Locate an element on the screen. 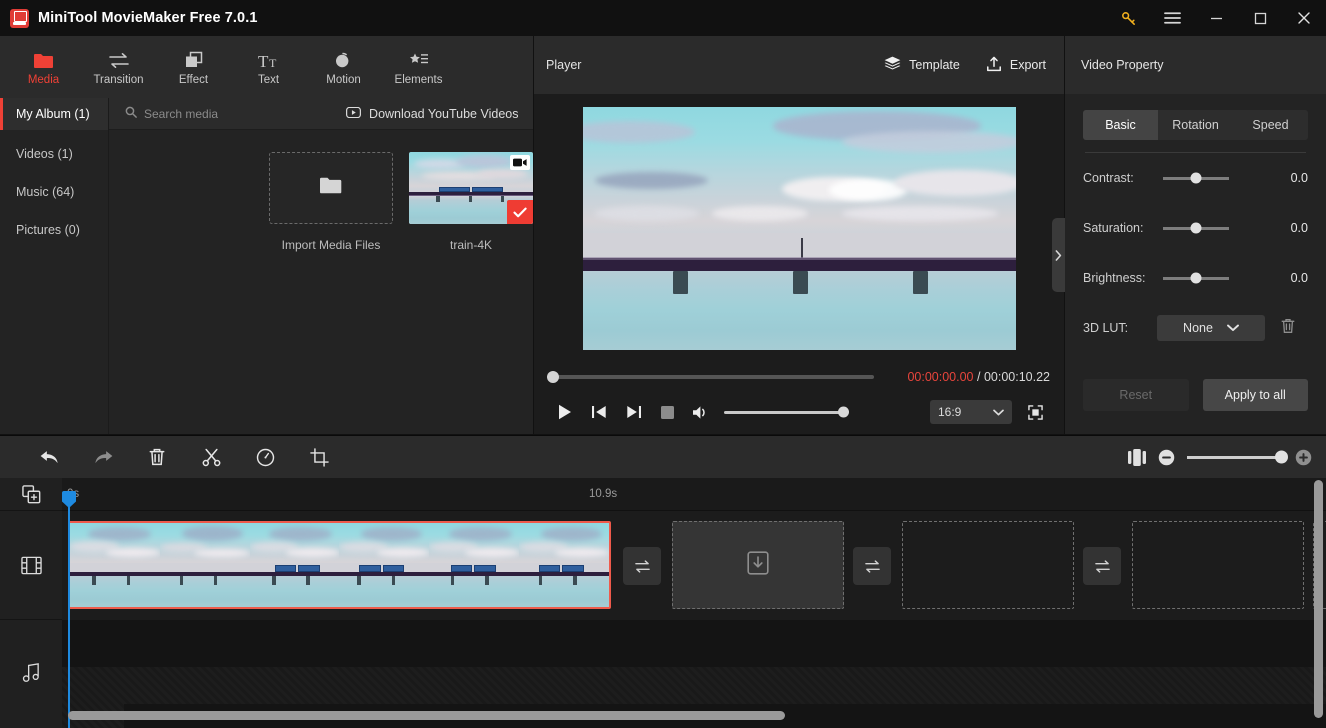 This screenshot has width=1326, height=728. tab-transition: Transition is located at coordinates (118, 67).